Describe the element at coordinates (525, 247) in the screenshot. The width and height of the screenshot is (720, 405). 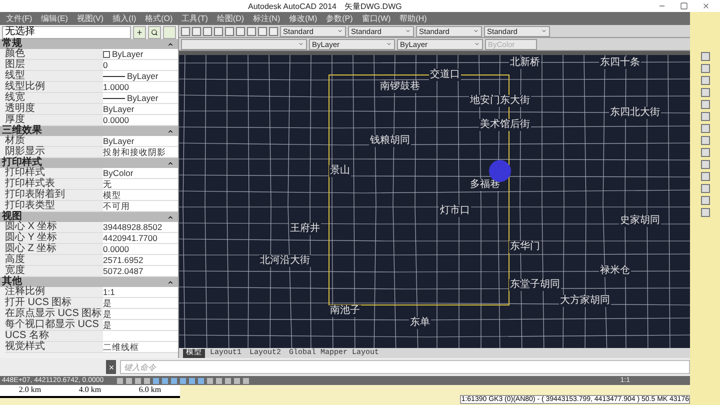
I see `street-label: 东华门` at that location.